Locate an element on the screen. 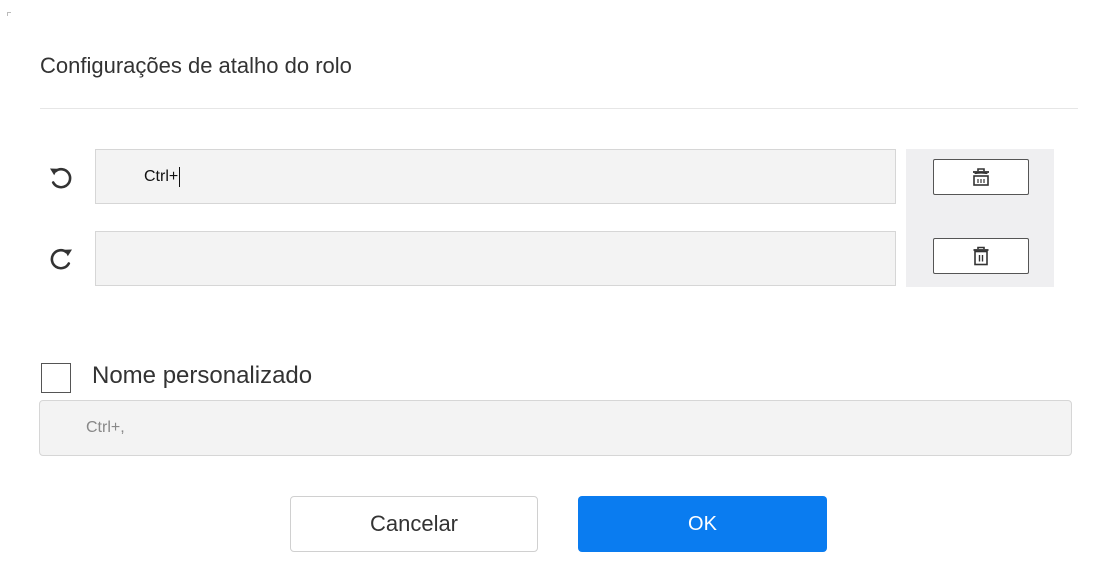  custom-name-value: Ctrl+, is located at coordinates (105, 427).